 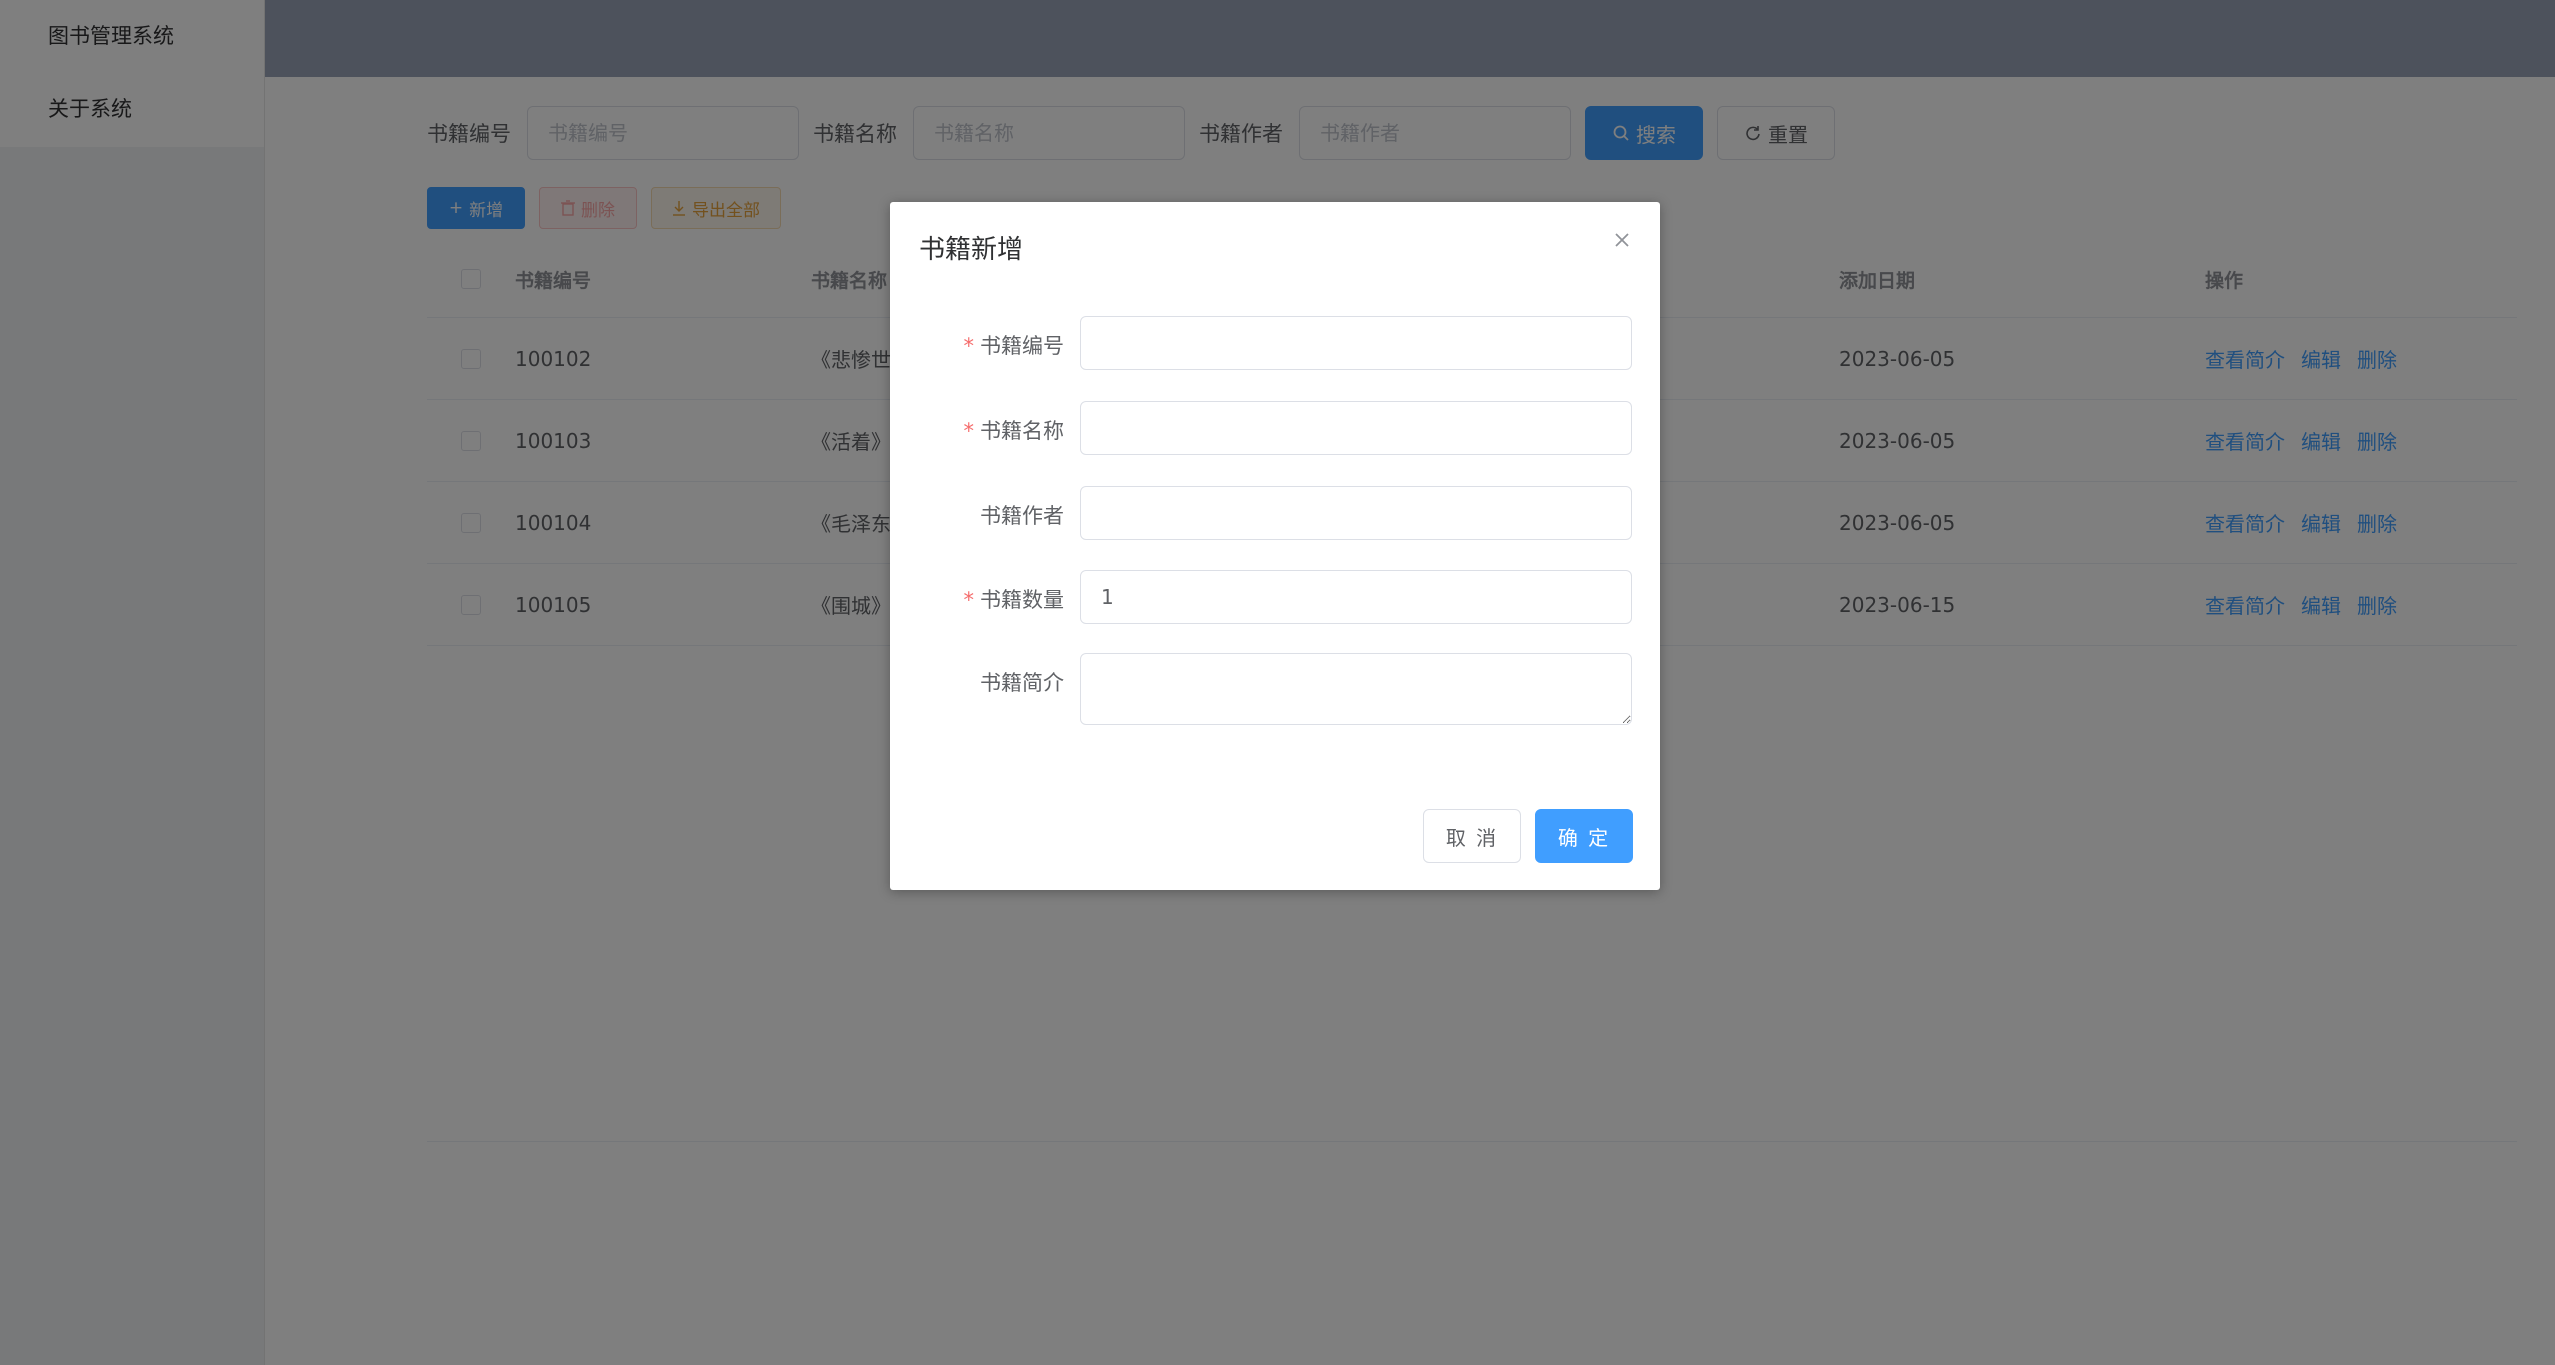 I want to click on book-intro-textarea, so click(x=1356, y=689).